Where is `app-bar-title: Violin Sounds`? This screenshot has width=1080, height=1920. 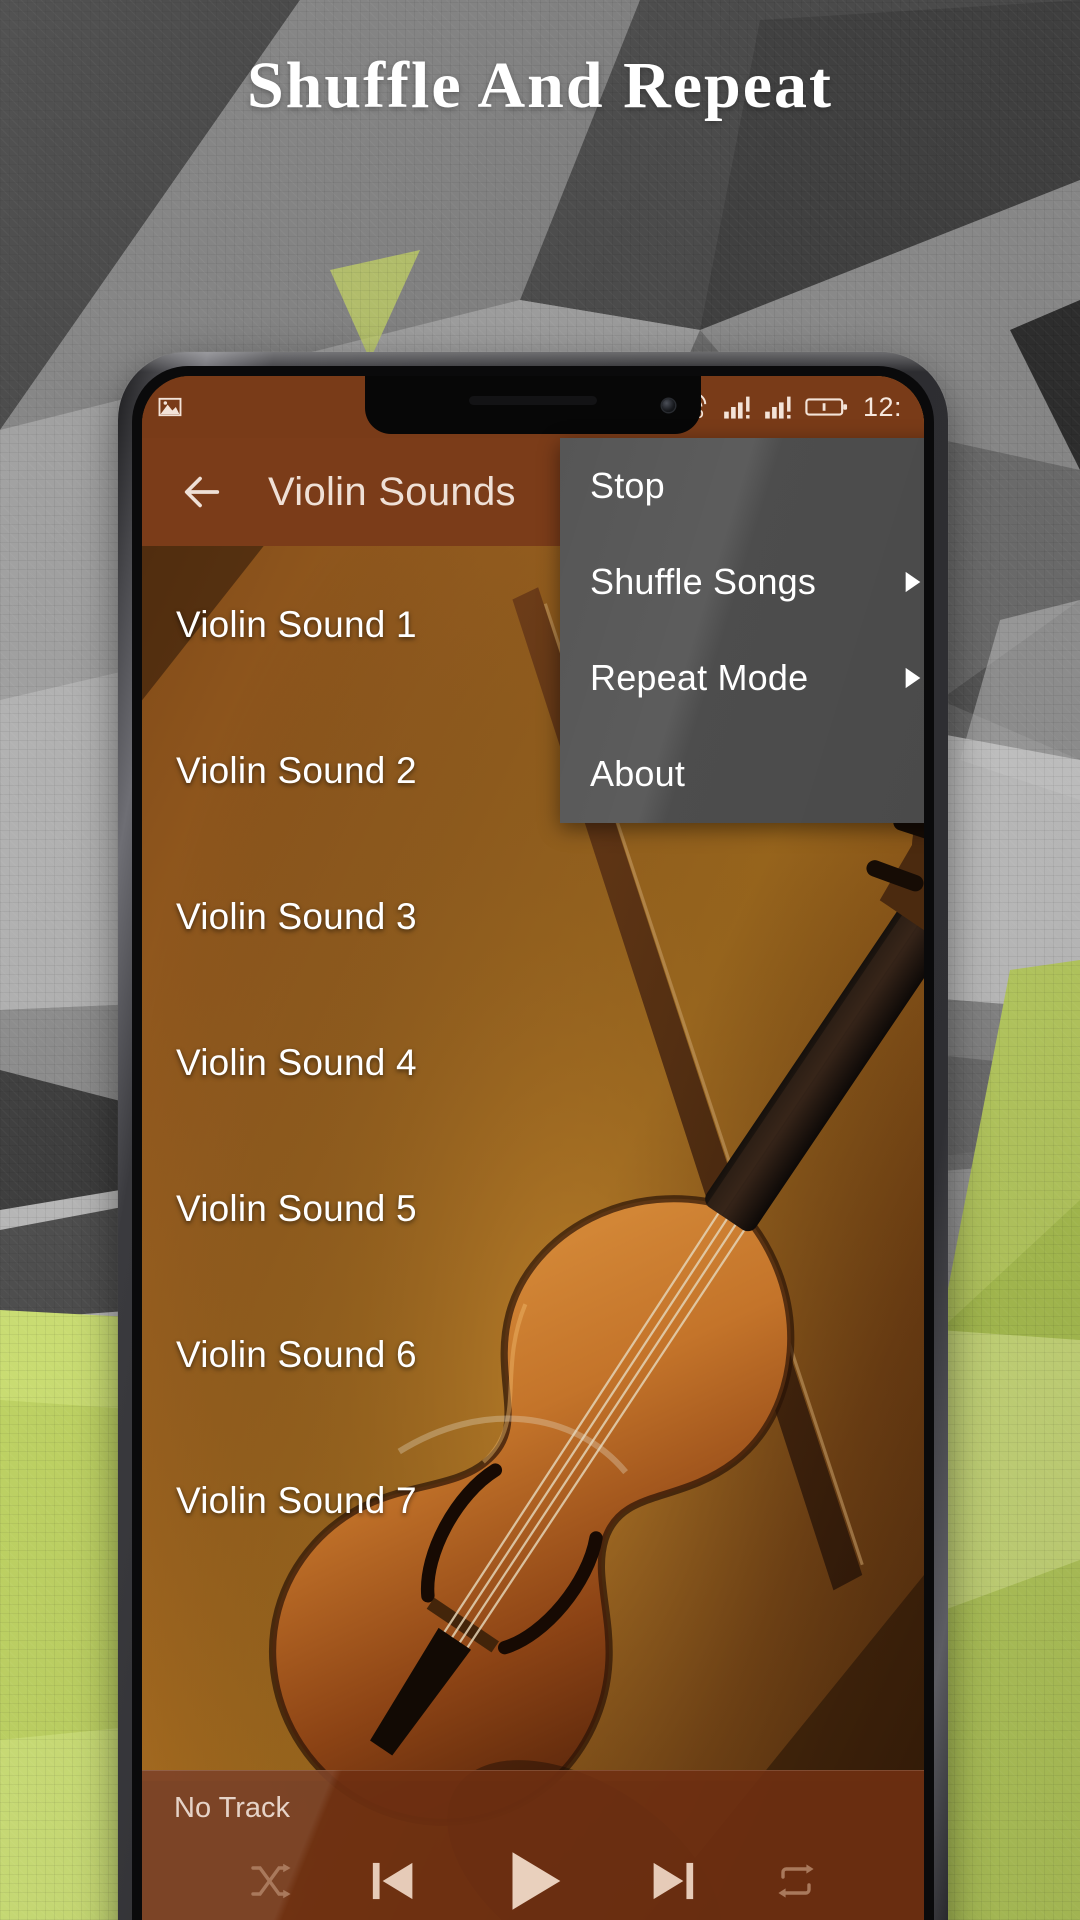 app-bar-title: Violin Sounds is located at coordinates (392, 491).